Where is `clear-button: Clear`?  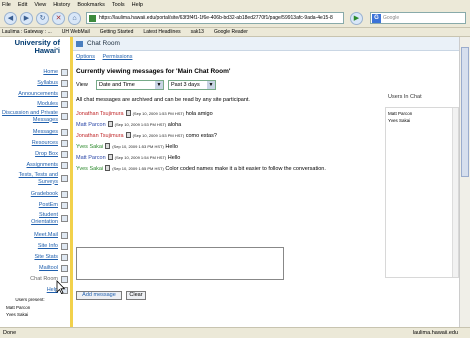
clear-button: Clear is located at coordinates (136, 295).